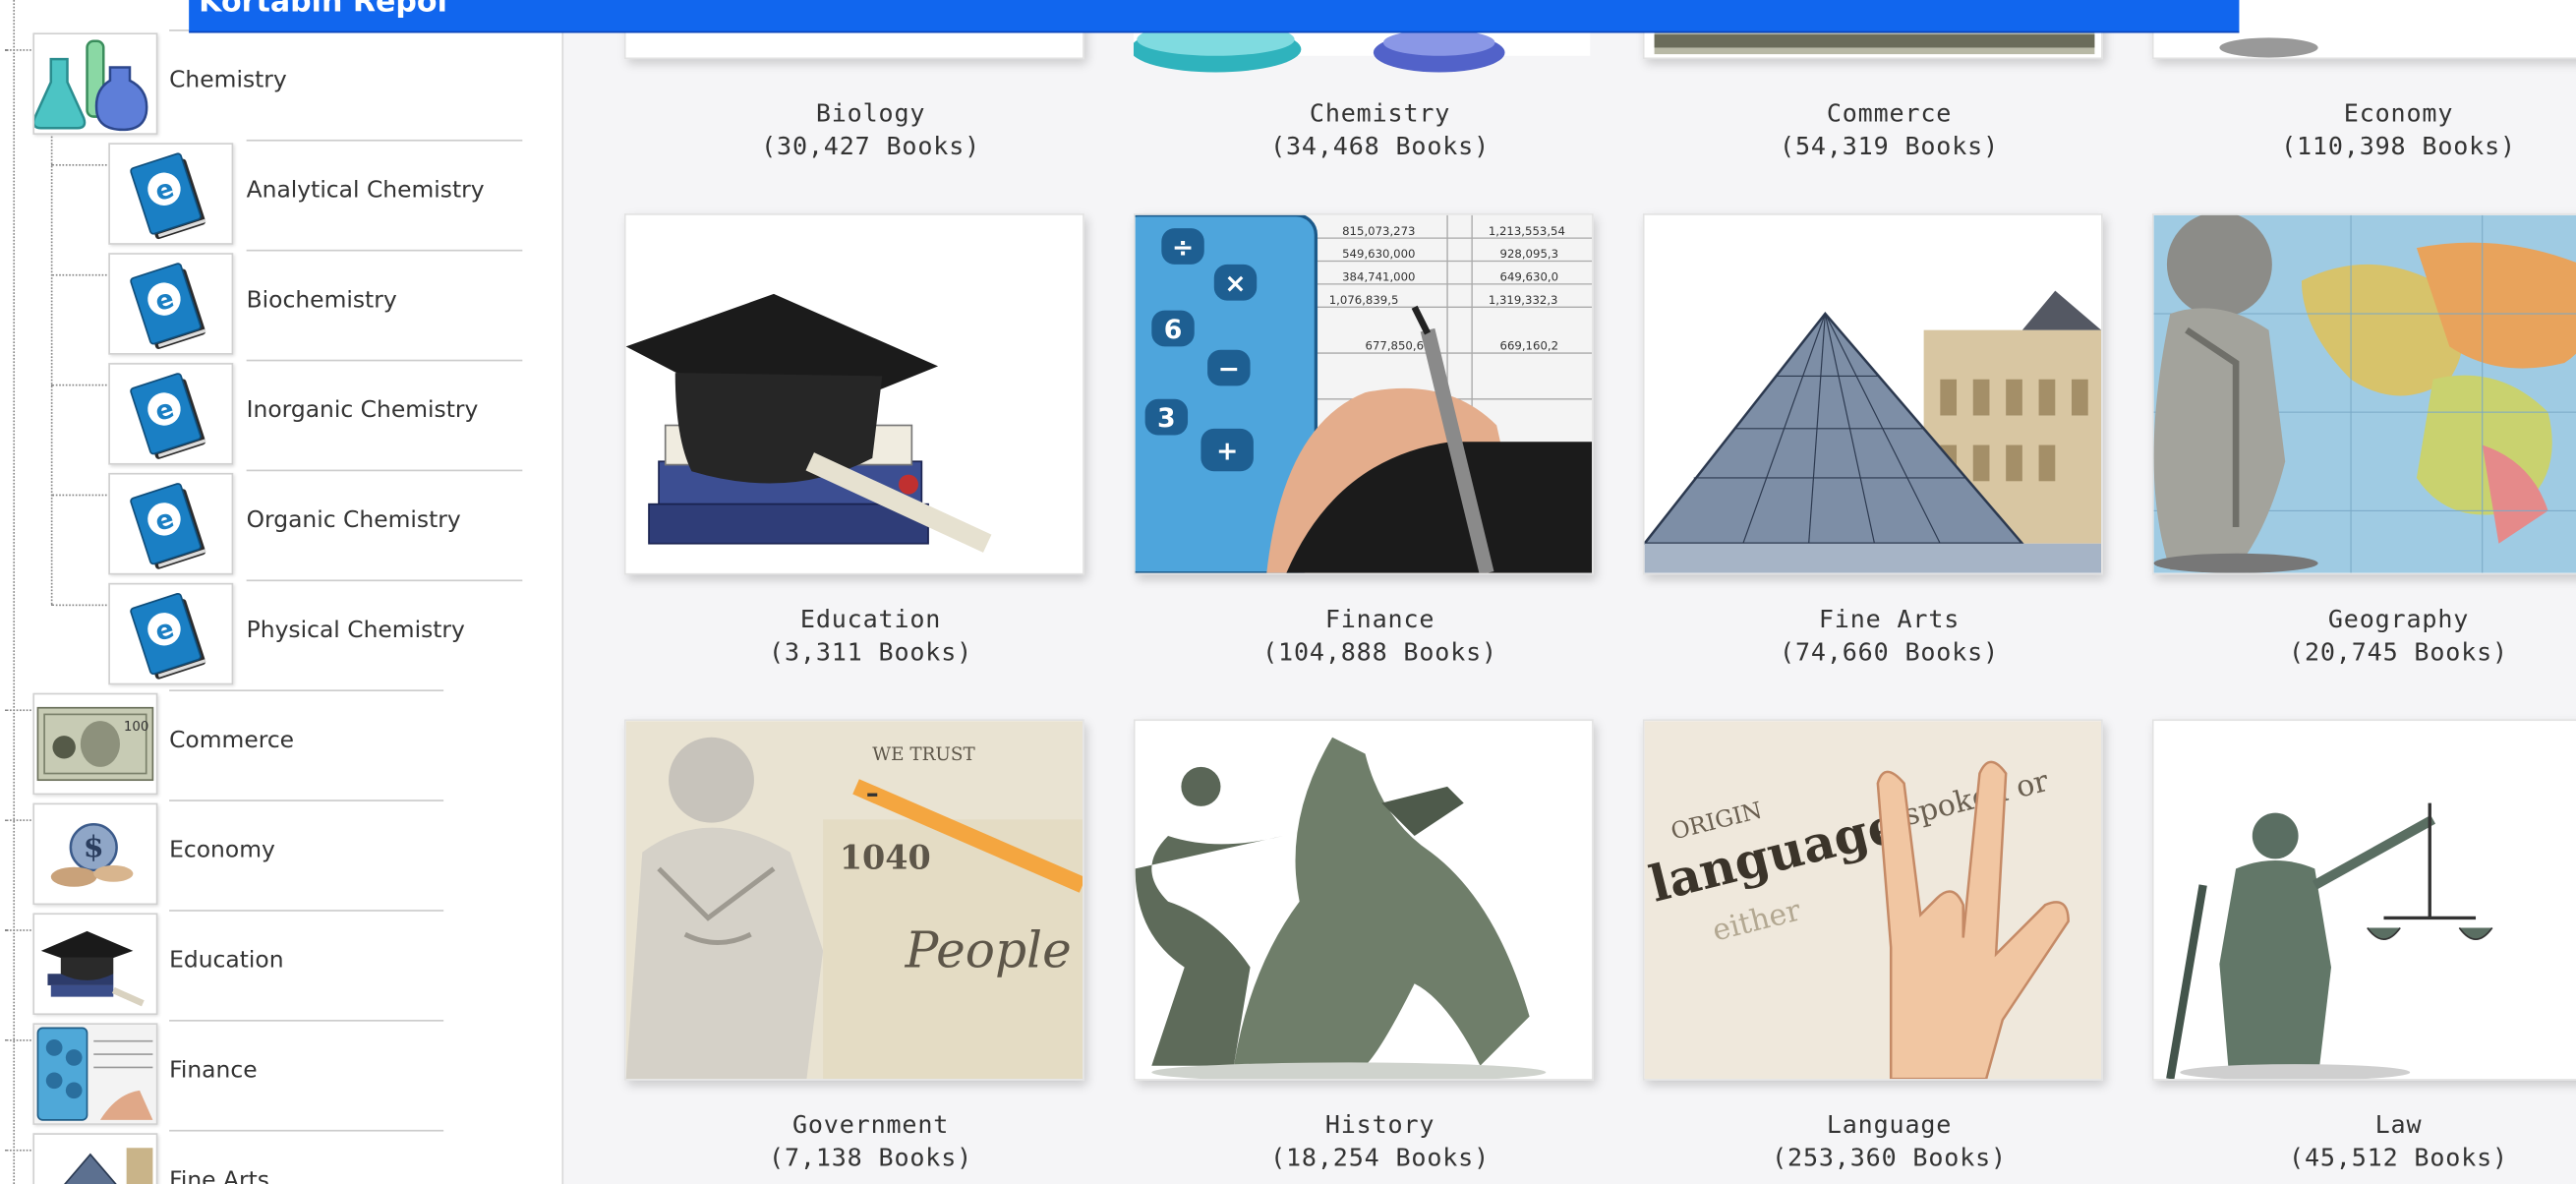  What do you see at coordinates (356, 631) in the screenshot?
I see `tree-node-label: Physical Chemistry` at bounding box center [356, 631].